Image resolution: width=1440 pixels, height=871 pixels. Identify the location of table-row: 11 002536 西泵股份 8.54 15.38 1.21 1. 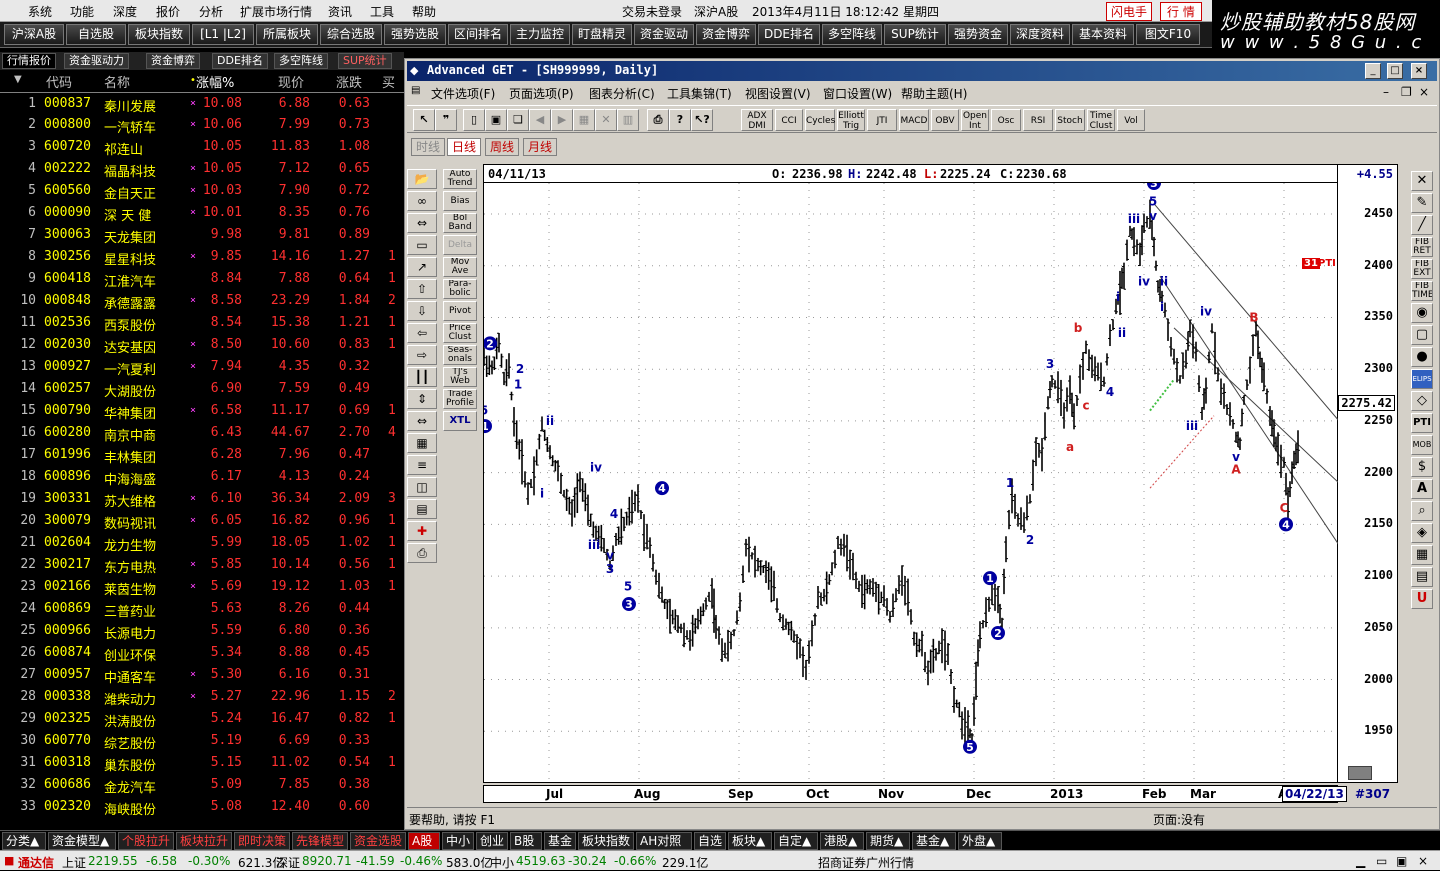
(202, 323).